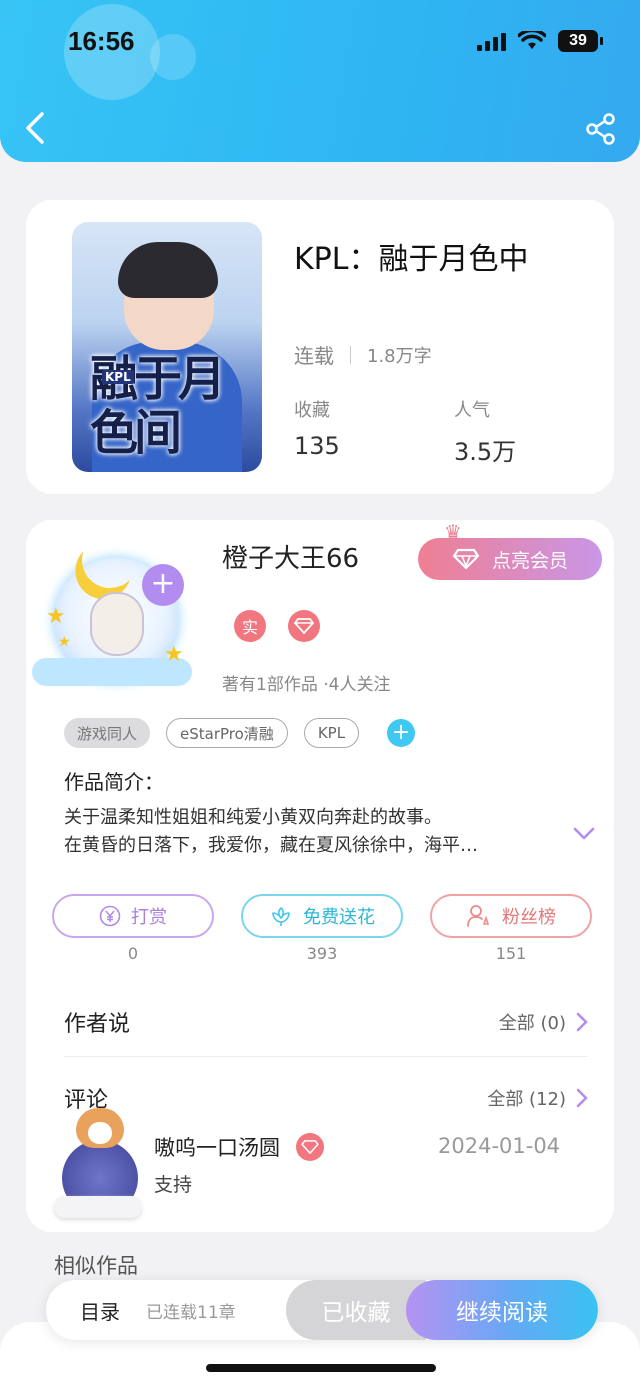 Image resolution: width=640 pixels, height=1387 pixels. I want to click on action-buttons: 打赏 0 免费送花 393 粉丝榜 151, so click(322, 928).